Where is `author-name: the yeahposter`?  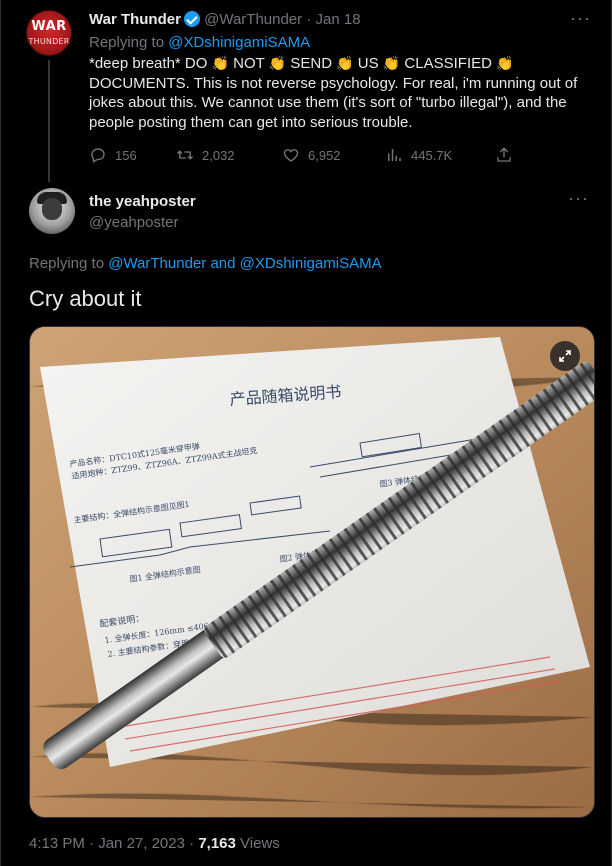 author-name: the yeahposter is located at coordinates (142, 201).